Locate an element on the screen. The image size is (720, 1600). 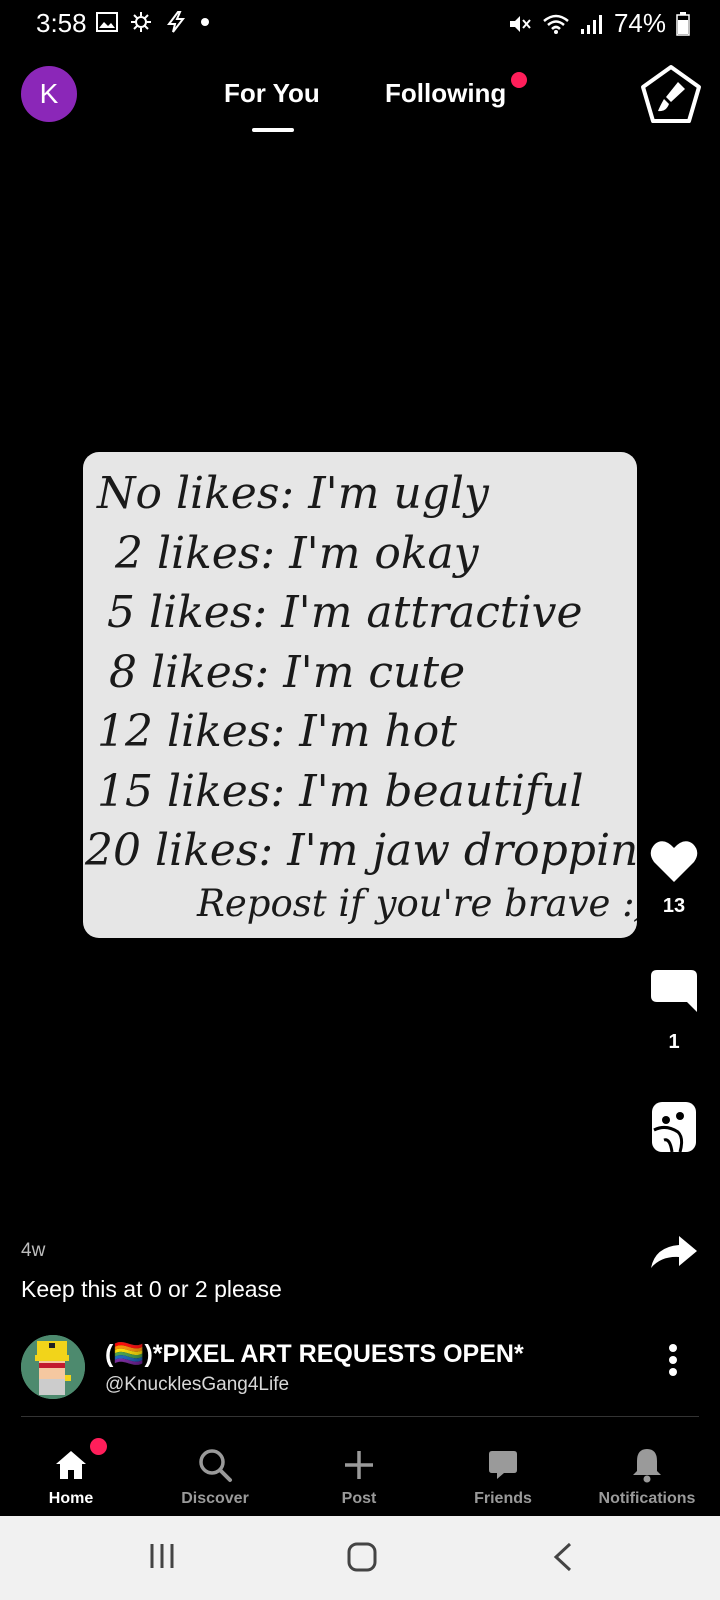
meme-line: 12 likes: I'm hot is located at coordinates (277, 731).